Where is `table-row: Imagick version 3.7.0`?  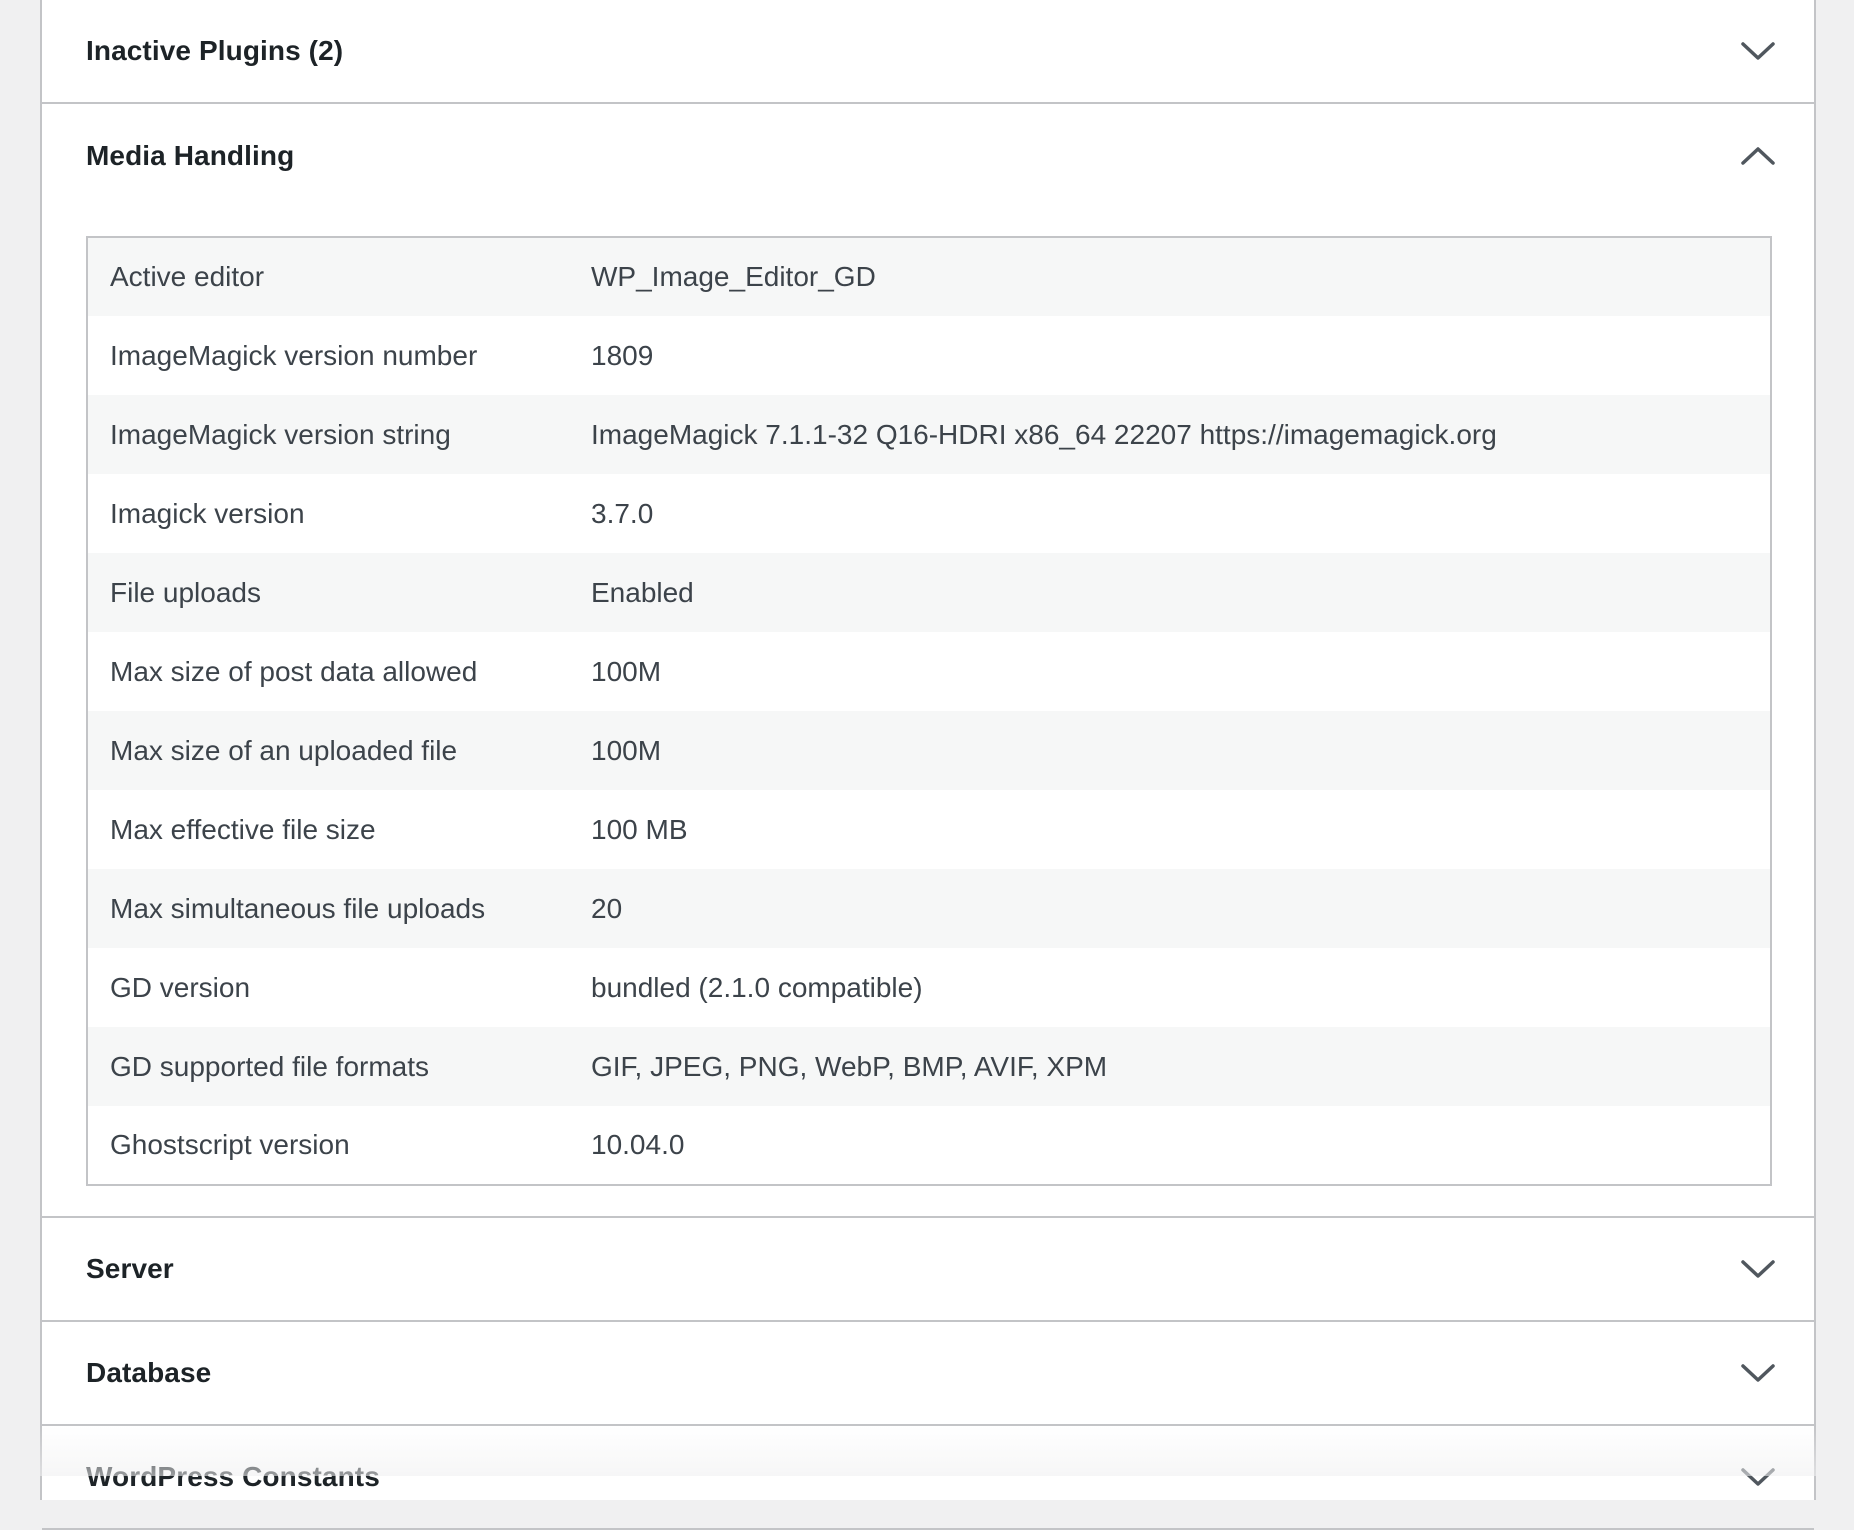 table-row: Imagick version 3.7.0 is located at coordinates (929, 513).